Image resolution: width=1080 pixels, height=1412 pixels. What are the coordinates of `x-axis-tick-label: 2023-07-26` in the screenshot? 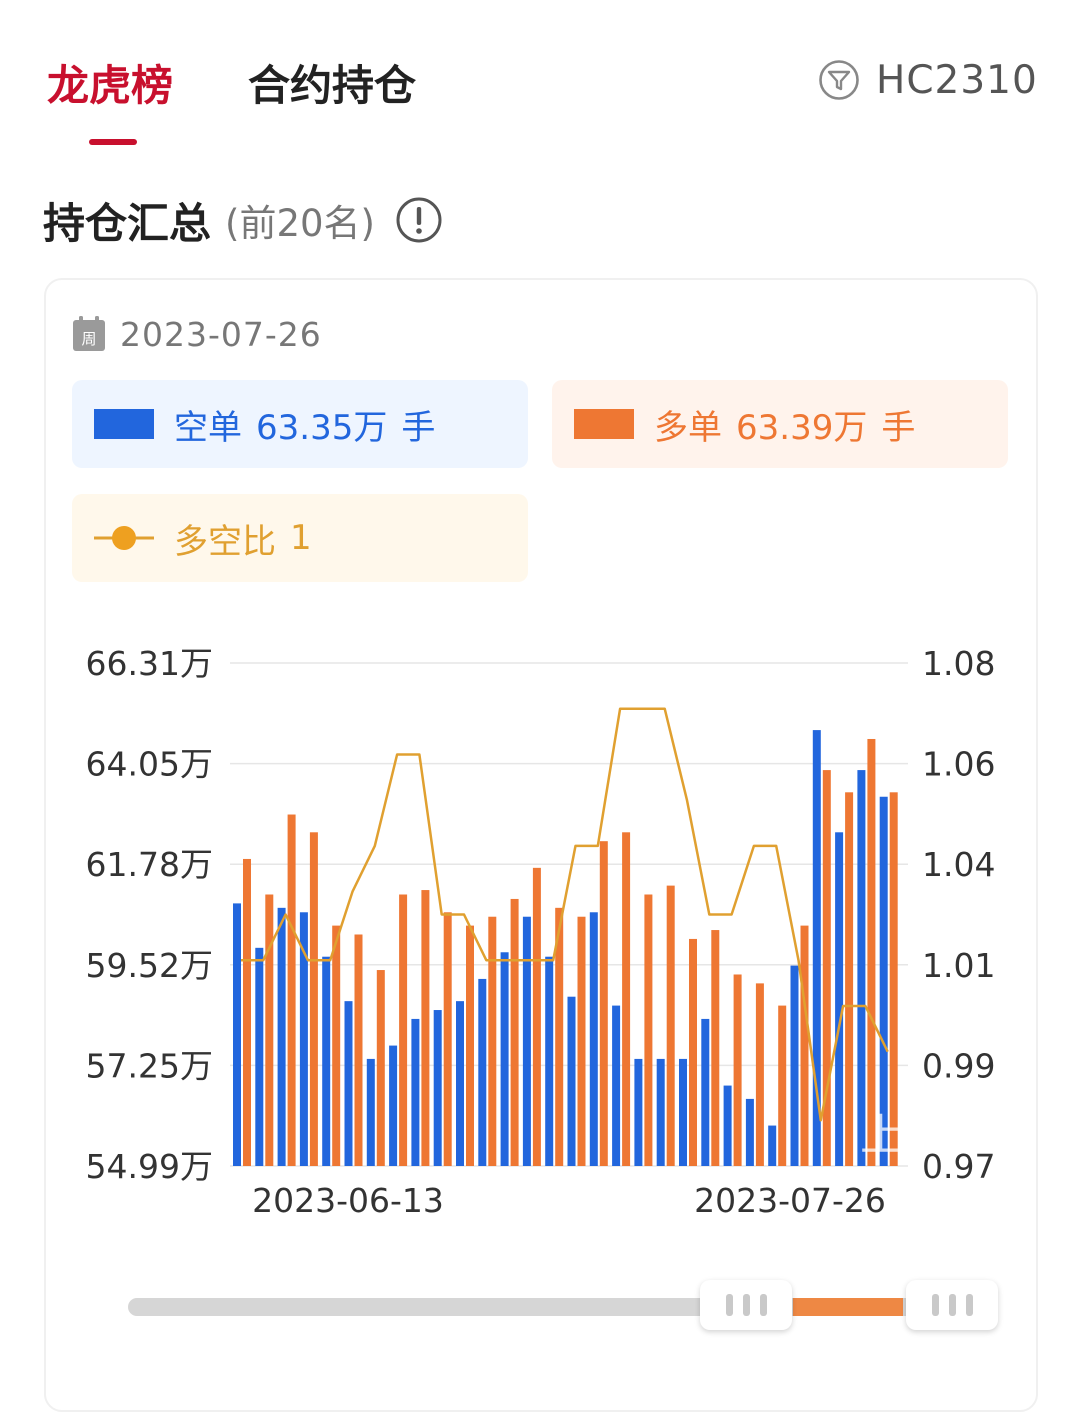 It's located at (790, 1200).